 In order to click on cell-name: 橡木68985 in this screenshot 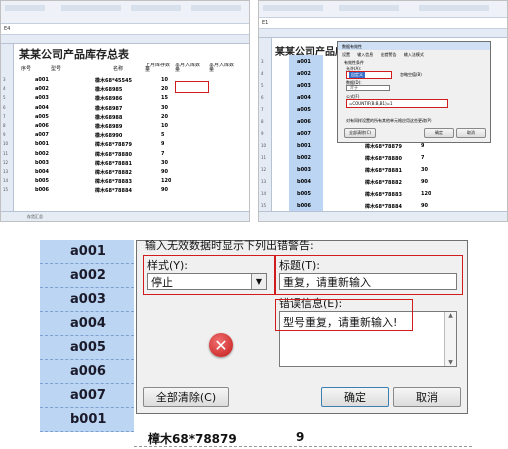, I will do `click(108, 89)`.